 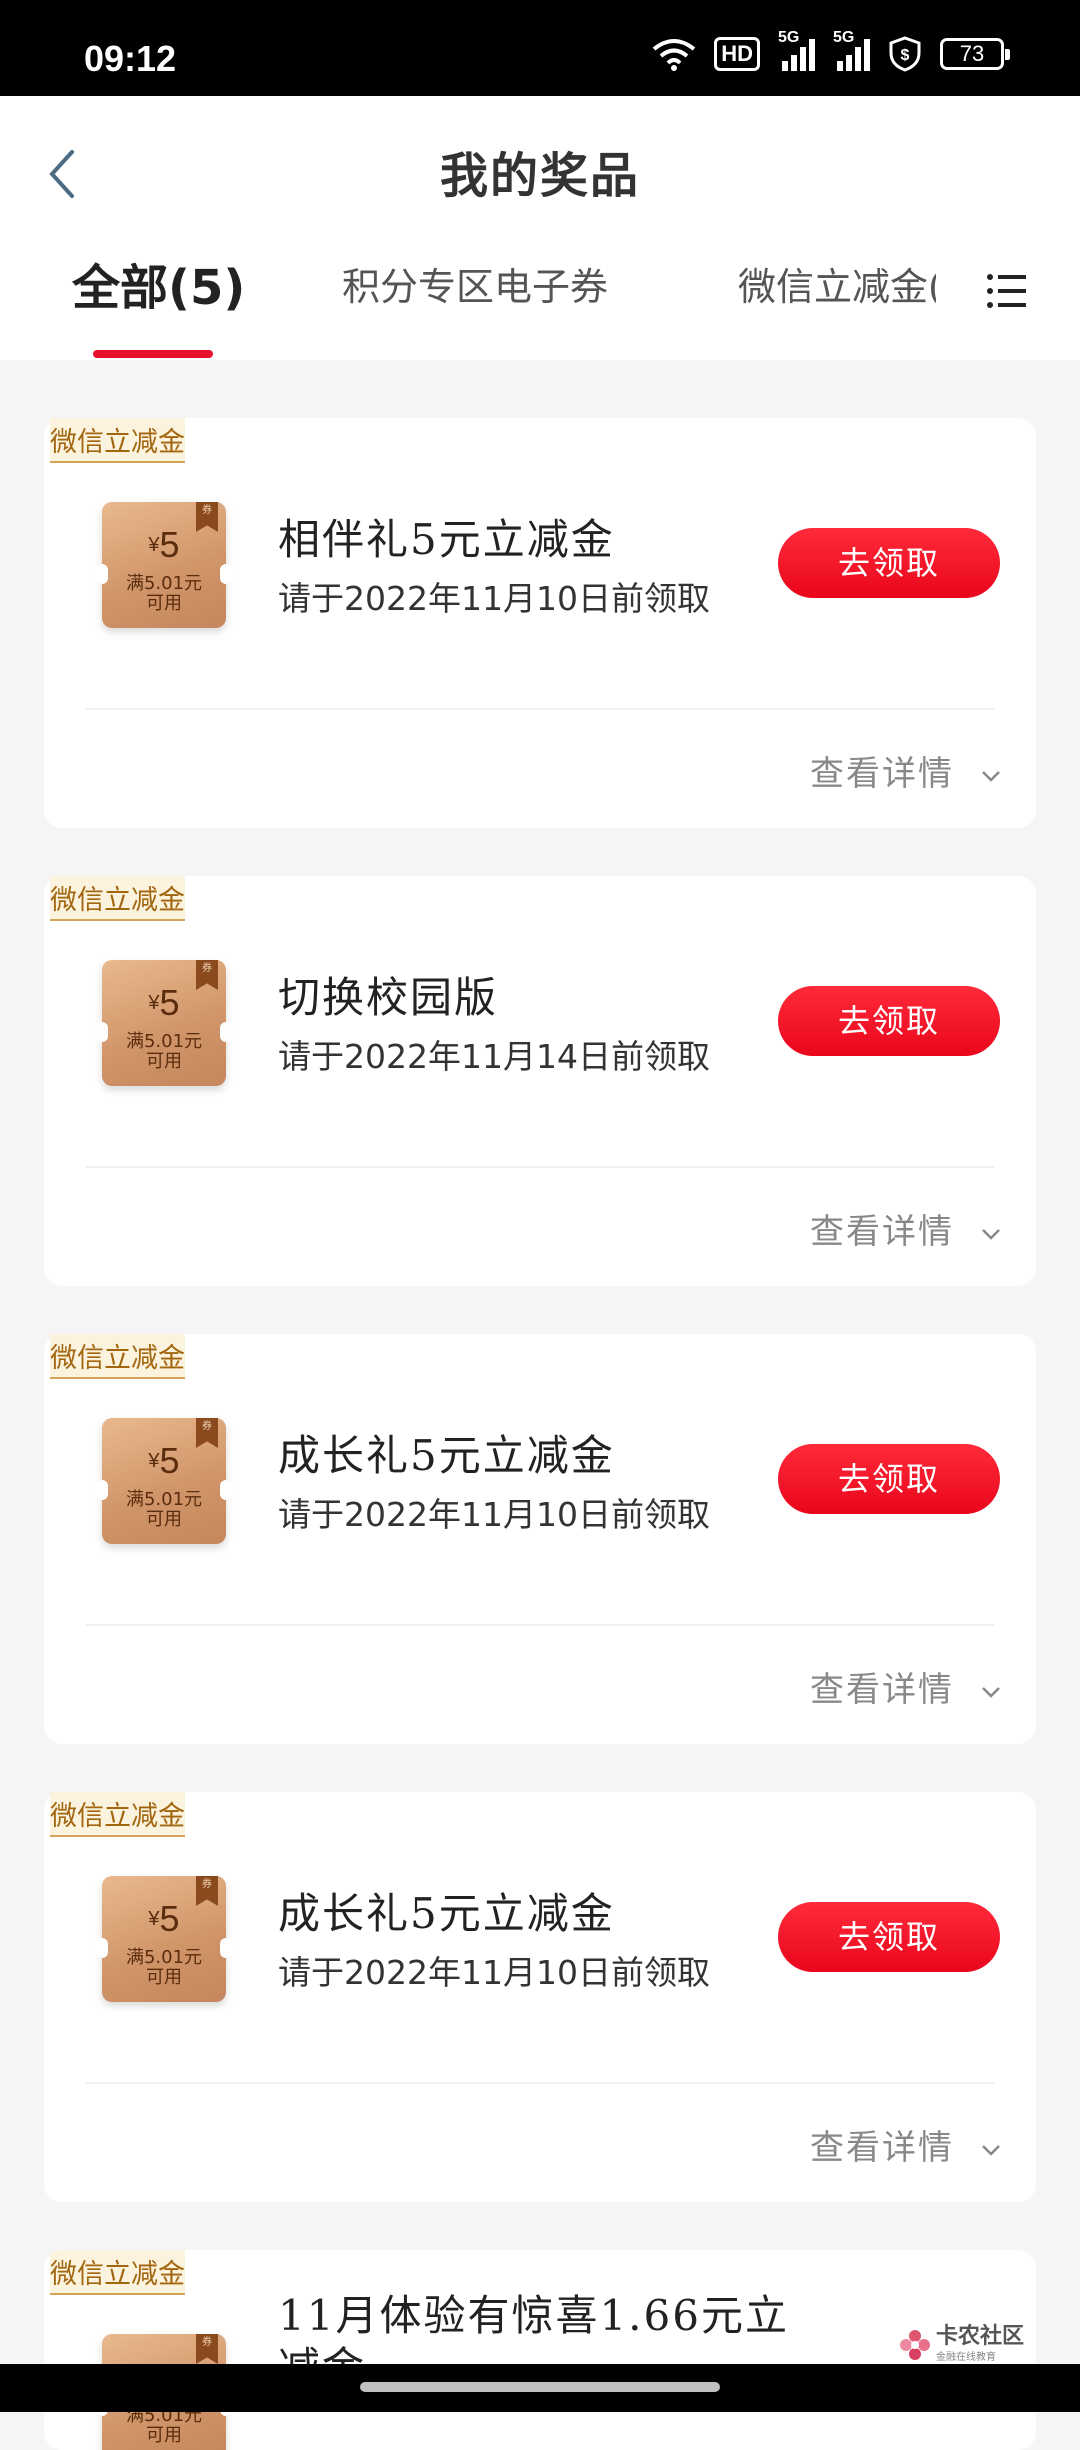 I want to click on prize-deadline: 请于2022年11月14日前领取, so click(x=494, y=1056).